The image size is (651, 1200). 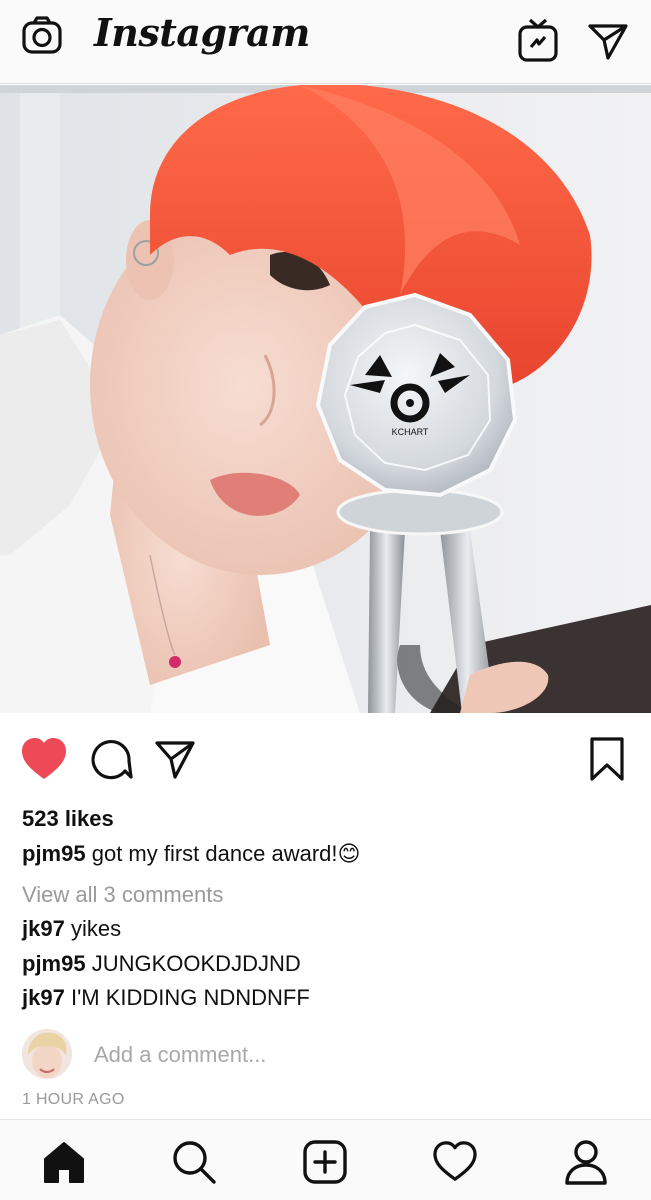 I want to click on bookmark-button, so click(x=607, y=759).